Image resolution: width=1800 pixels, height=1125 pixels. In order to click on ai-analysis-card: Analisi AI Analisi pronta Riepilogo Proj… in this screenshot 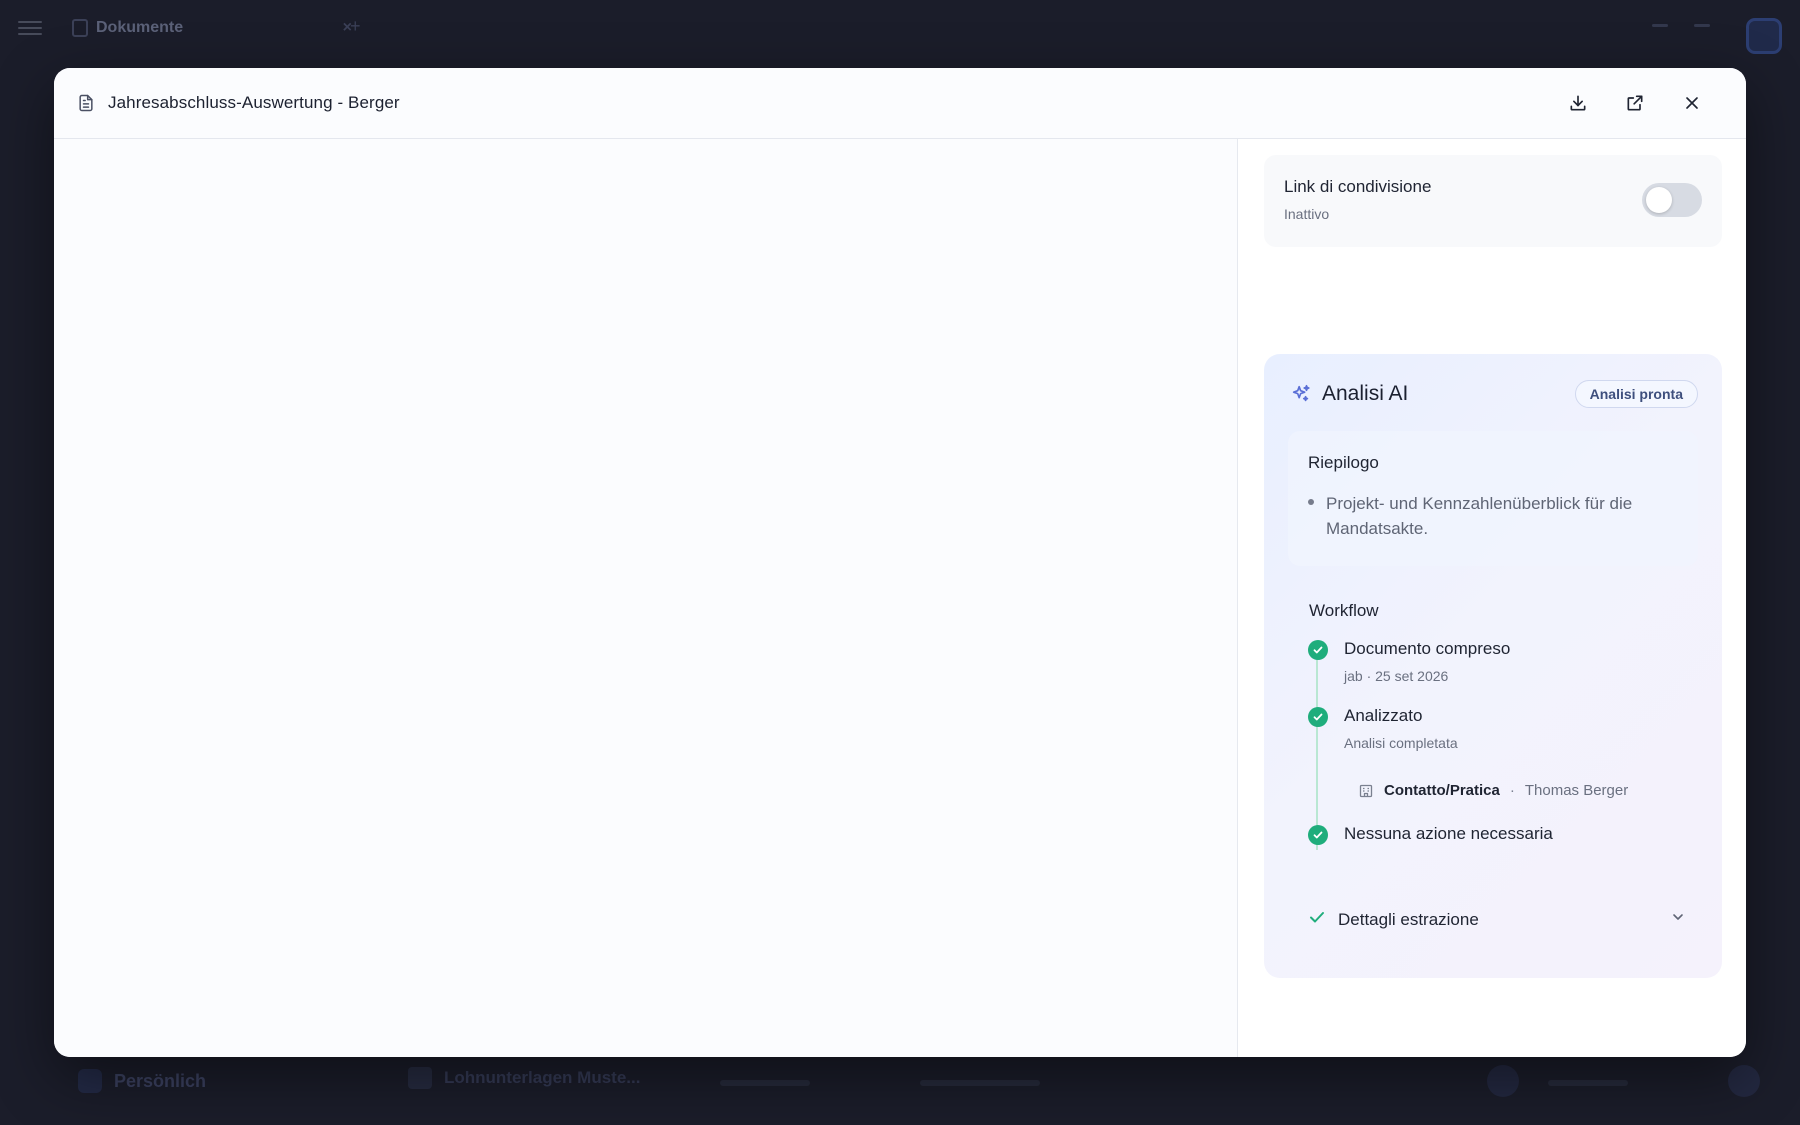, I will do `click(1493, 666)`.